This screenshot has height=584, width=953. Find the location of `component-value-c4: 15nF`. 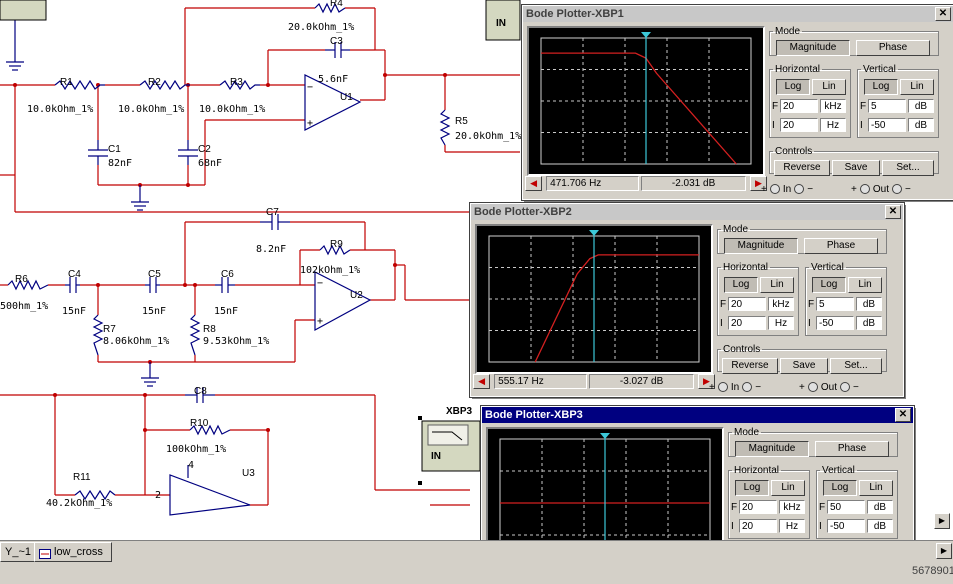

component-value-c4: 15nF is located at coordinates (74, 311).